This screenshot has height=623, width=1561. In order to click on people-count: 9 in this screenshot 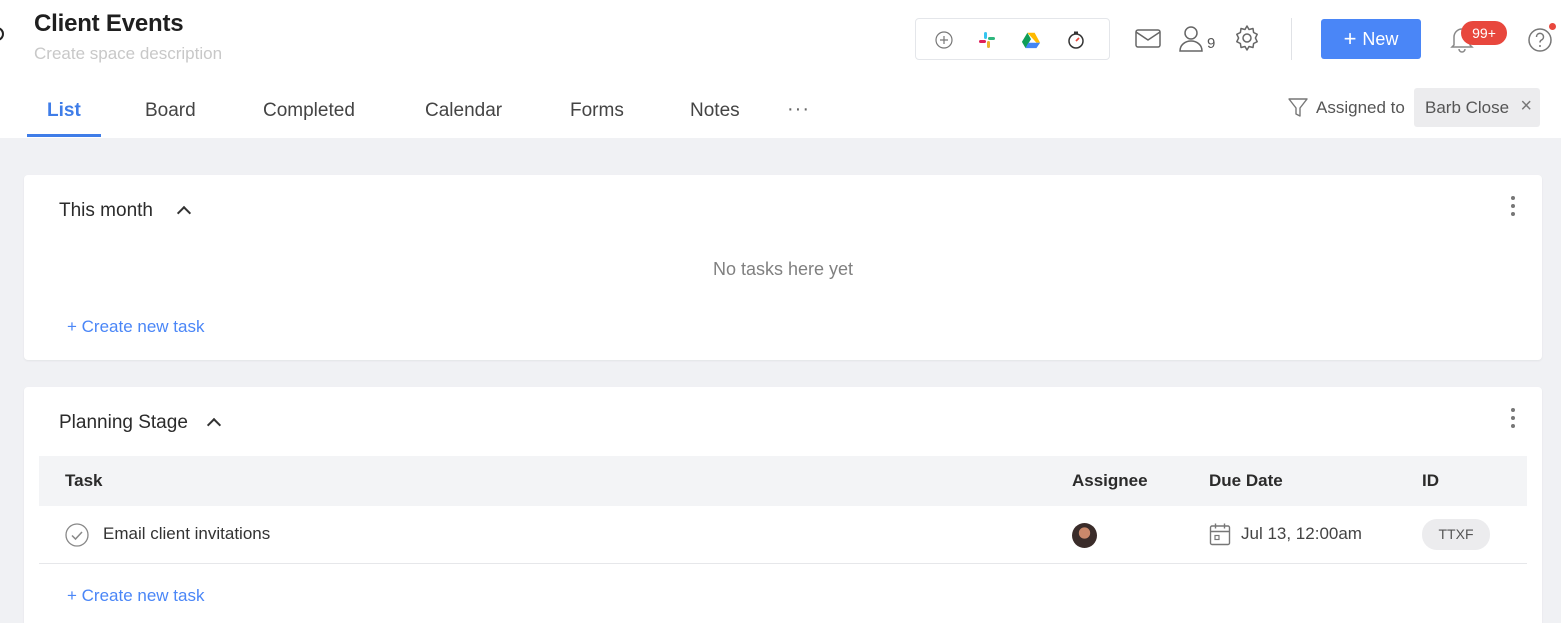, I will do `click(1211, 43)`.